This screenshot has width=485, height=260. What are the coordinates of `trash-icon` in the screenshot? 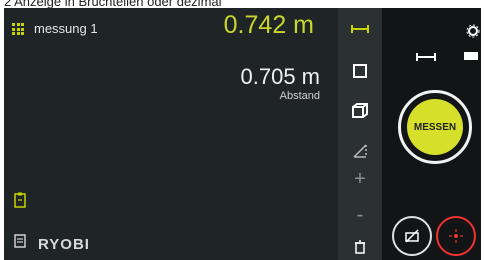 It's located at (360, 247).